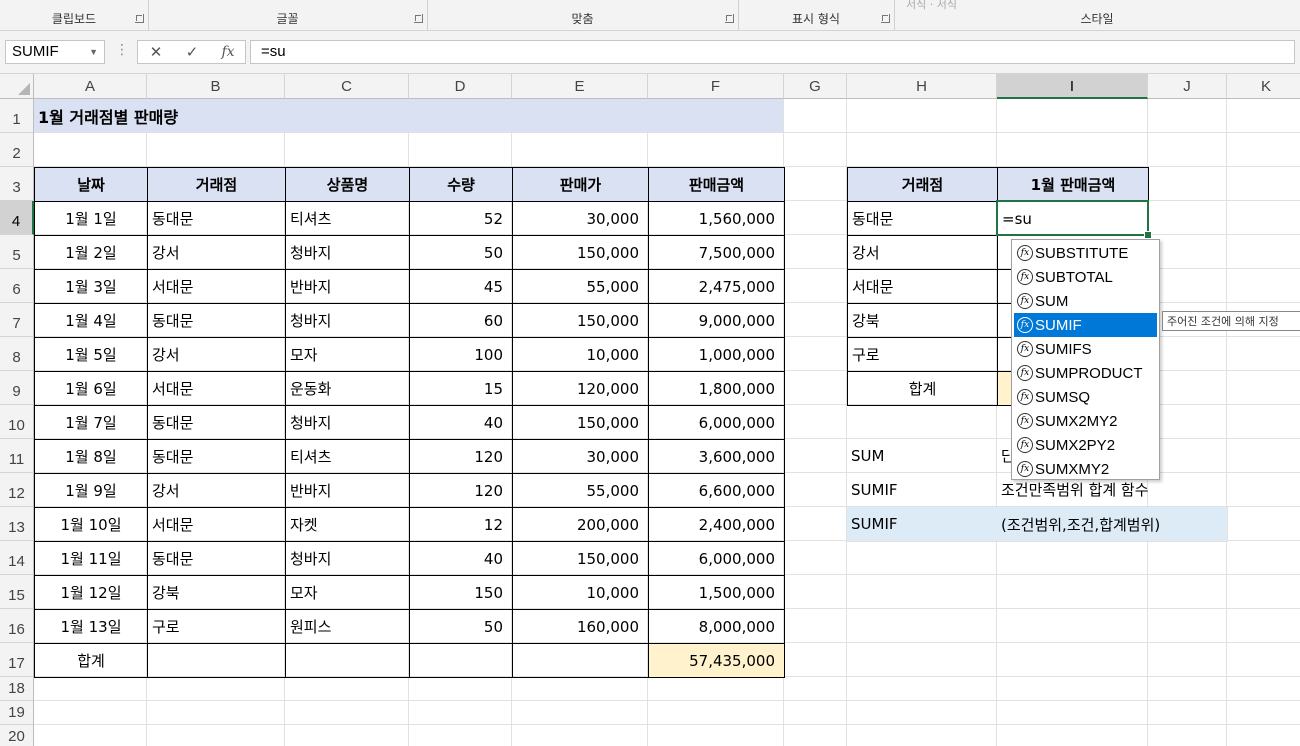 This screenshot has height=746, width=1300. What do you see at coordinates (922, 388) in the screenshot?
I see `summary-total-label: 합계` at bounding box center [922, 388].